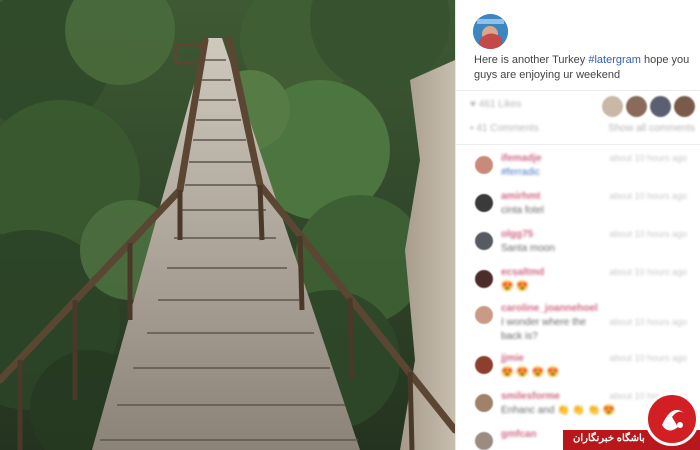  What do you see at coordinates (519, 336) in the screenshot?
I see `comment-text-line-2: back is?` at bounding box center [519, 336].